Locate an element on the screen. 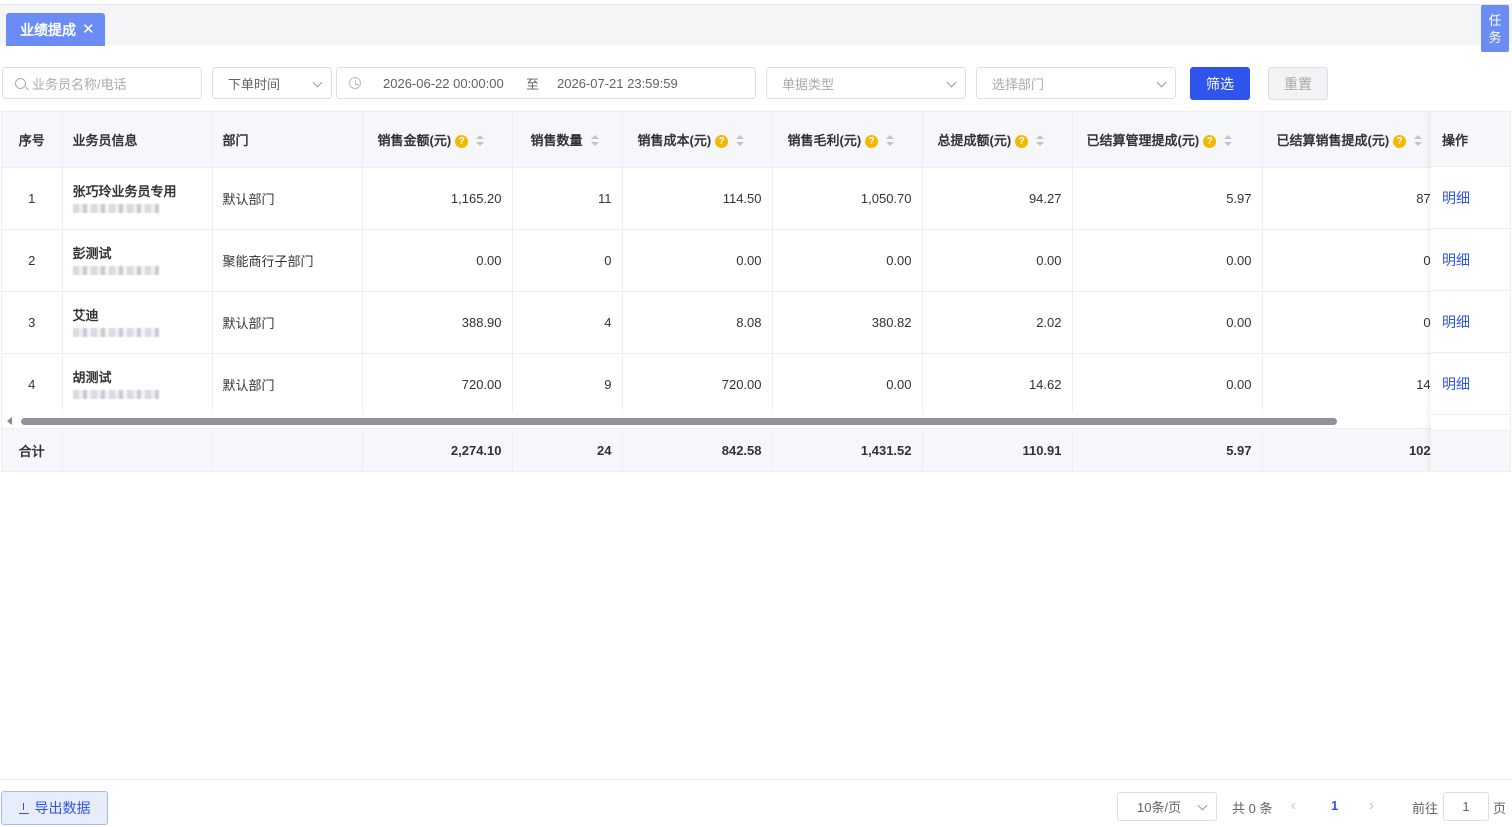 The image size is (1512, 827). date-separator: 至 is located at coordinates (533, 84).